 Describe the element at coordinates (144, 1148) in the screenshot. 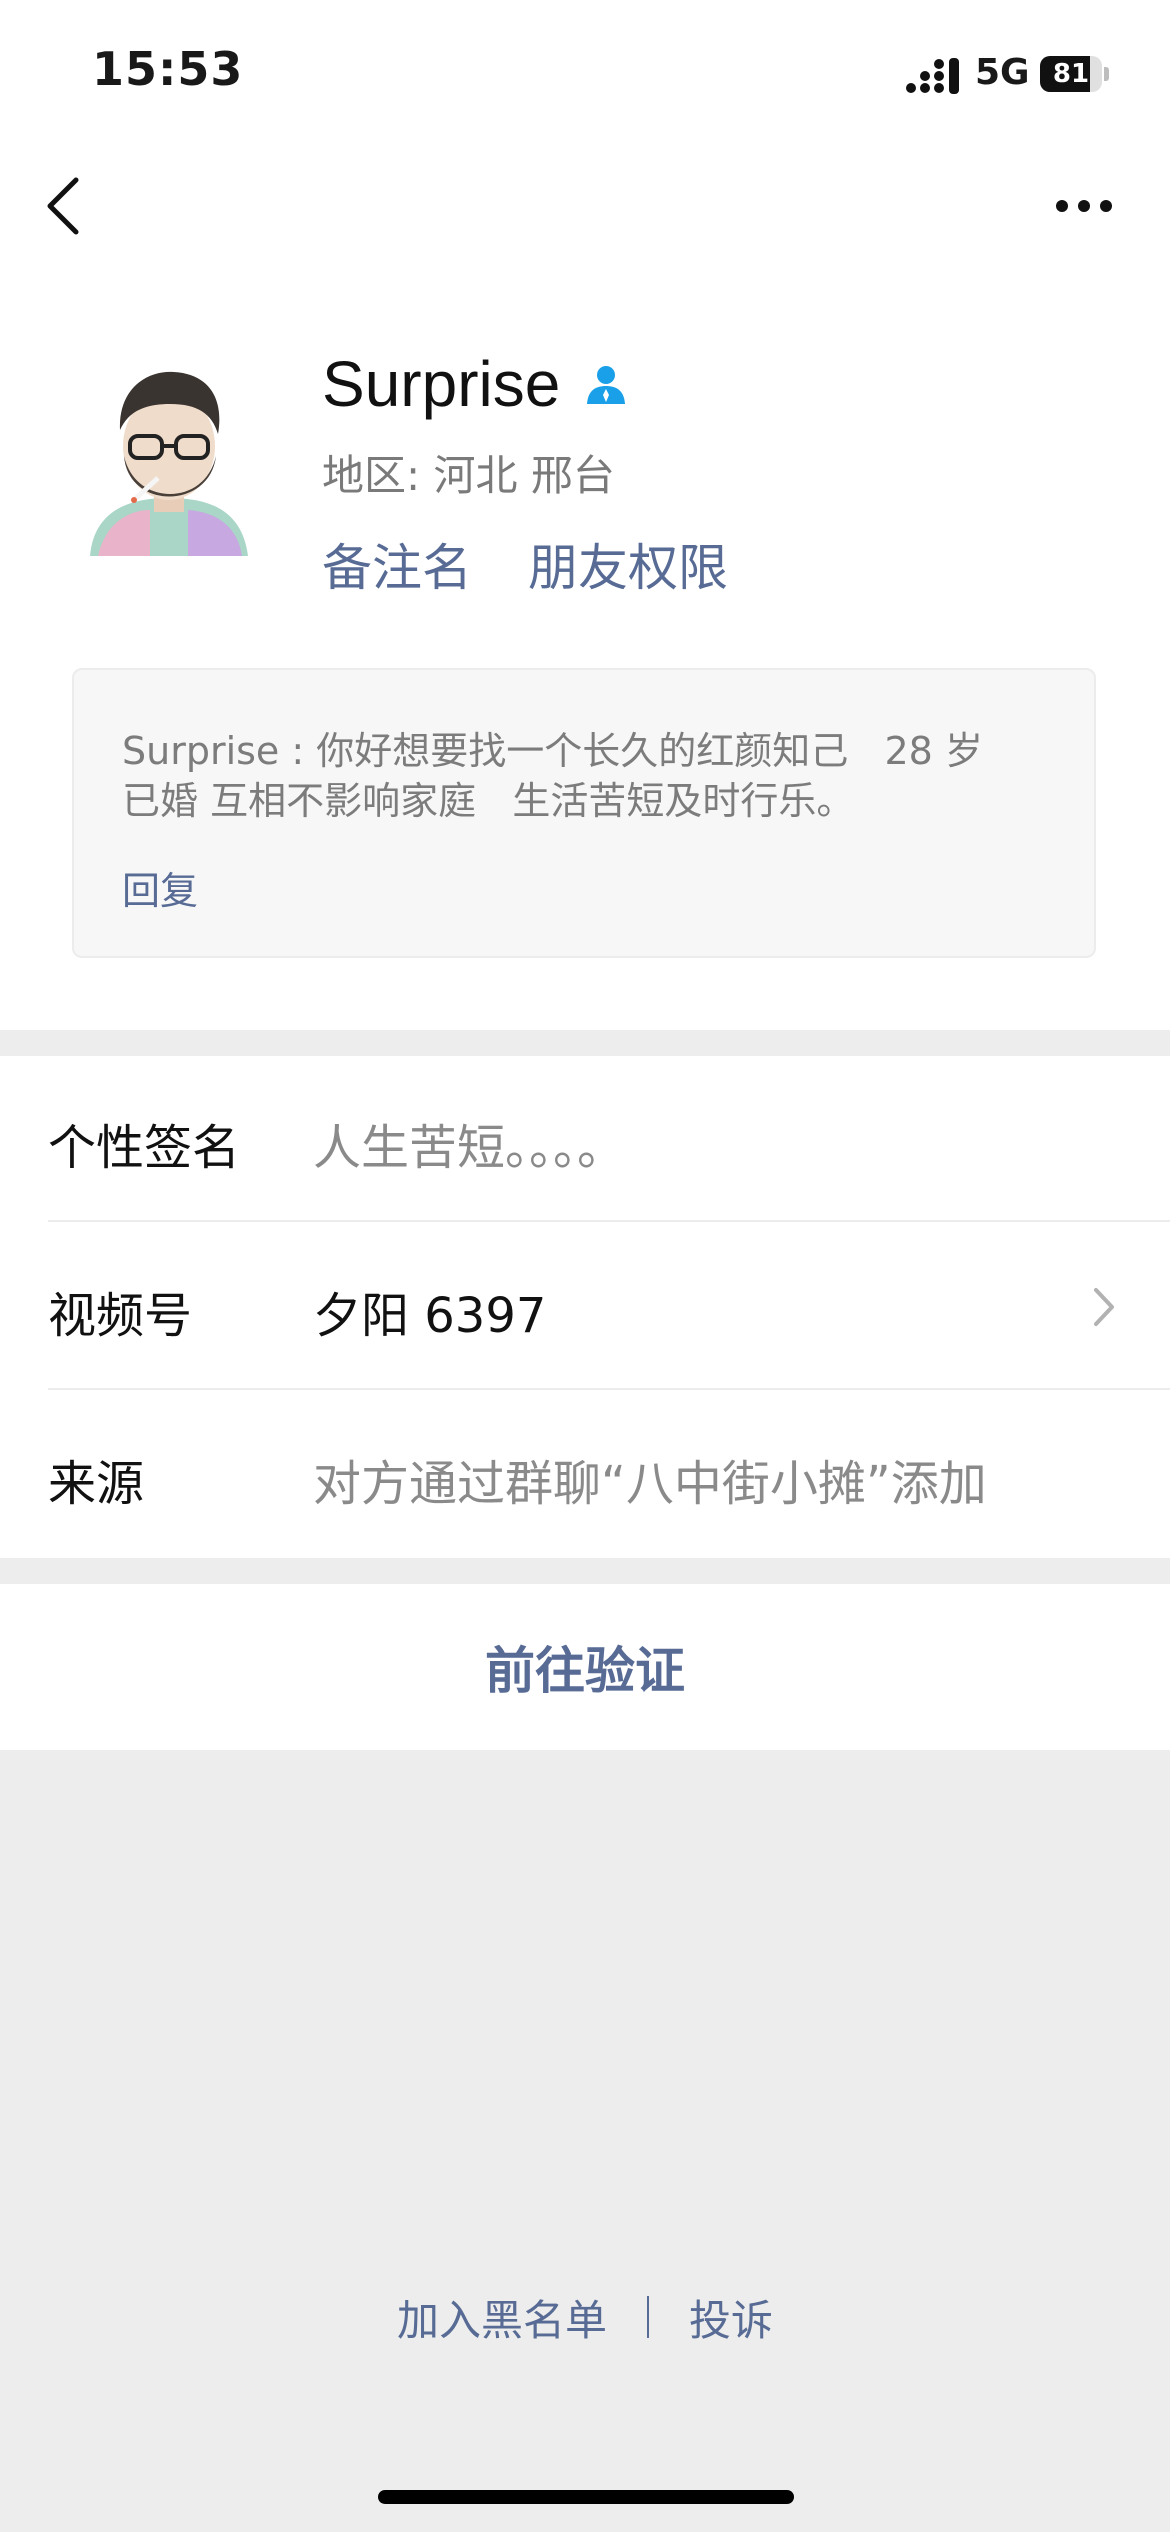

I see `signature-label: 个性签名` at that location.